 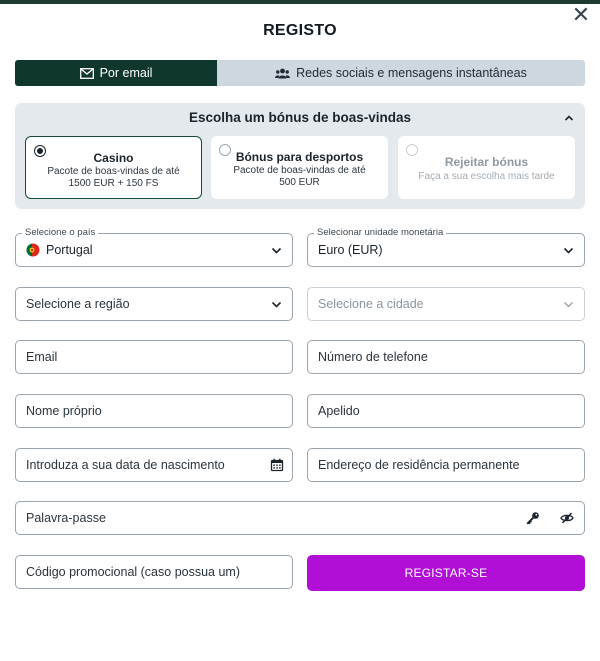 I want to click on region-select: Selecione a região, so click(x=154, y=304).